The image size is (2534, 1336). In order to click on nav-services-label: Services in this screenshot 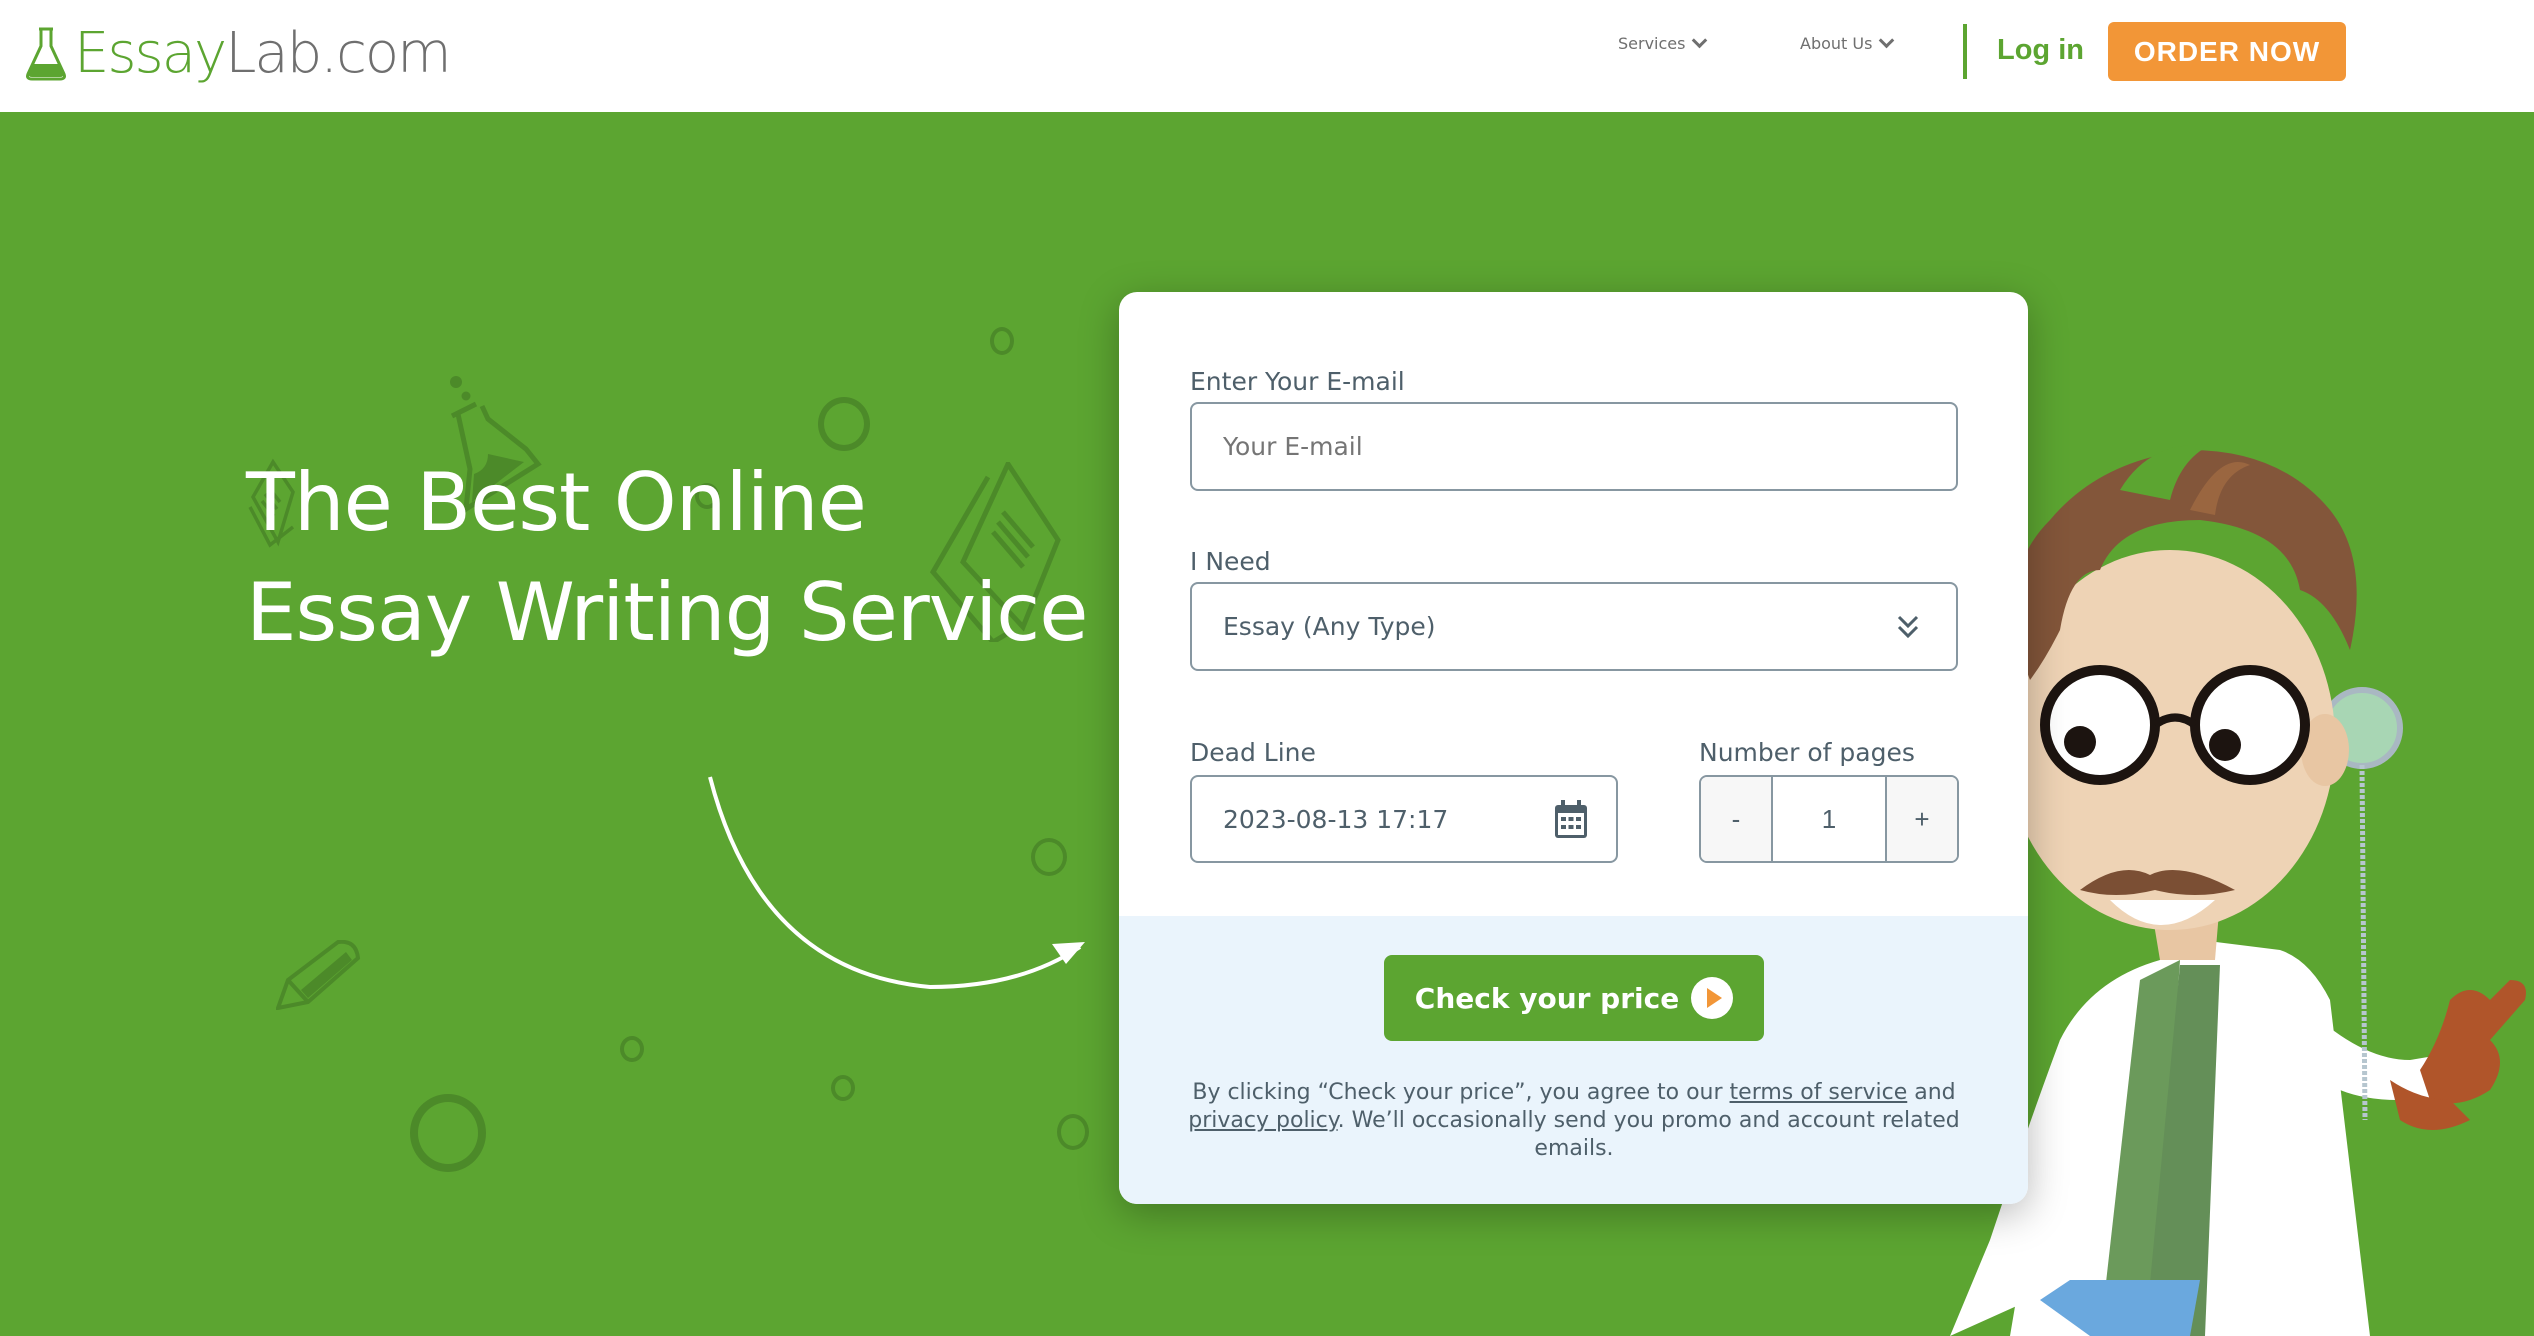, I will do `click(1652, 43)`.